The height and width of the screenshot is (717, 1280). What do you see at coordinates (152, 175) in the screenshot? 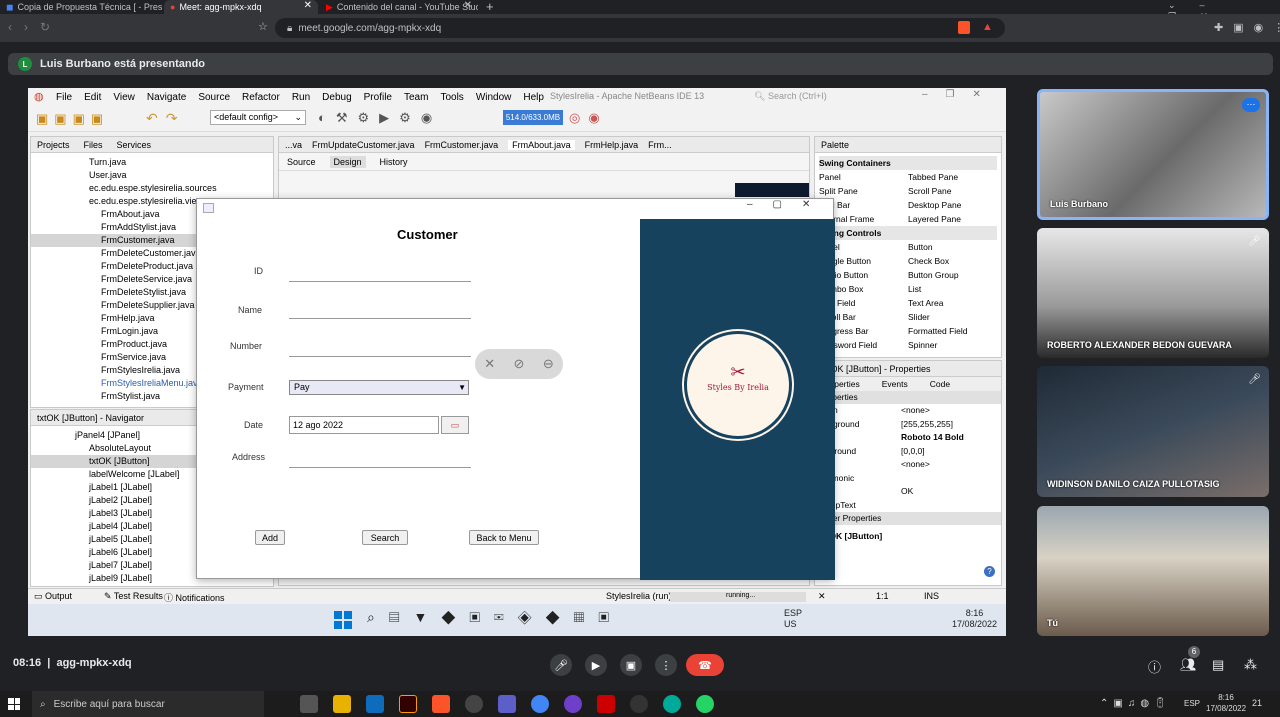
I see `tree-item: User.java` at bounding box center [152, 175].